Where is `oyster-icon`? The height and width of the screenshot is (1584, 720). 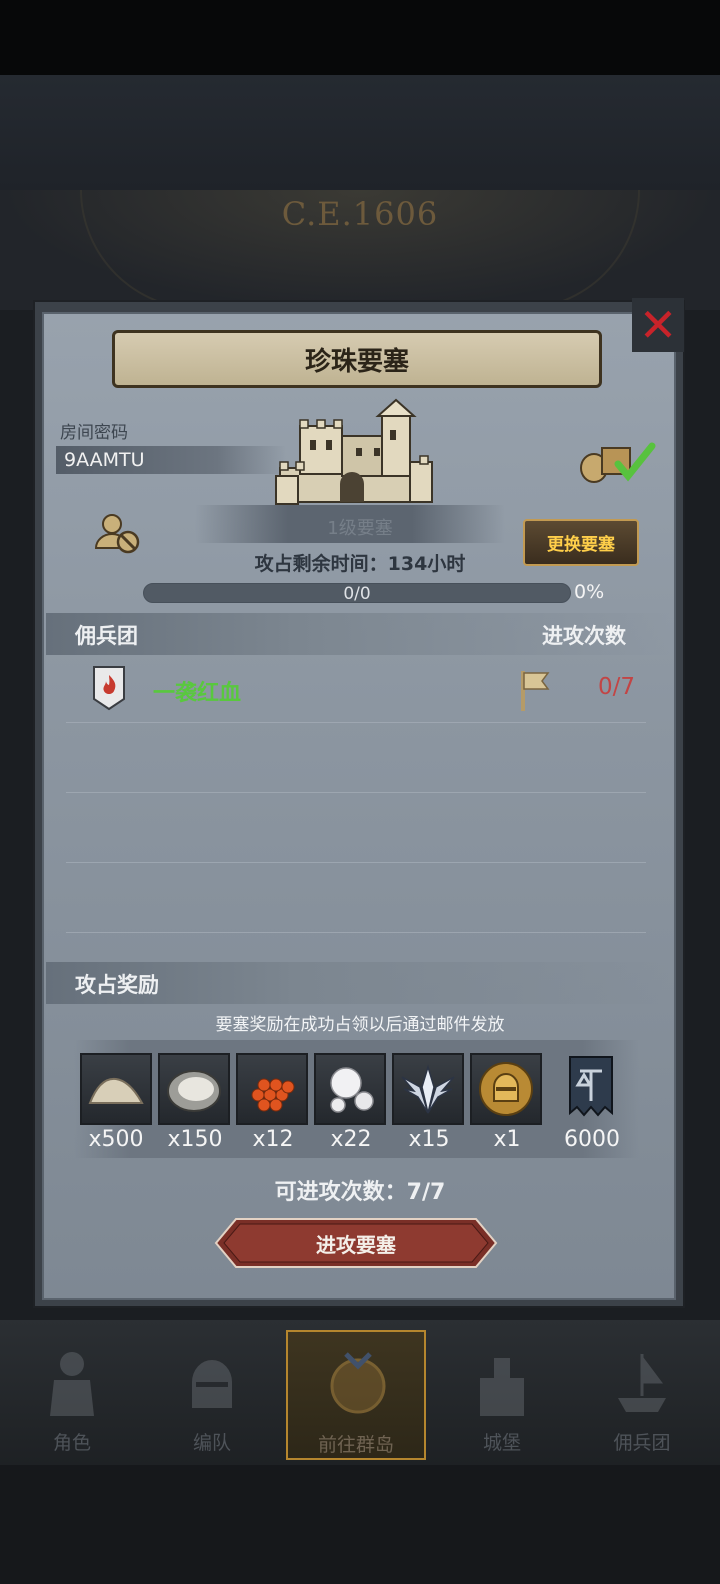 oyster-icon is located at coordinates (194, 1091).